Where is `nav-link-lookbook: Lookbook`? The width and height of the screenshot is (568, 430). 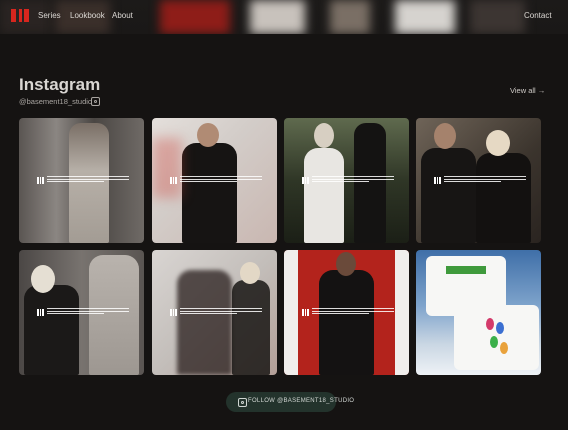 nav-link-lookbook: Lookbook is located at coordinates (87, 15).